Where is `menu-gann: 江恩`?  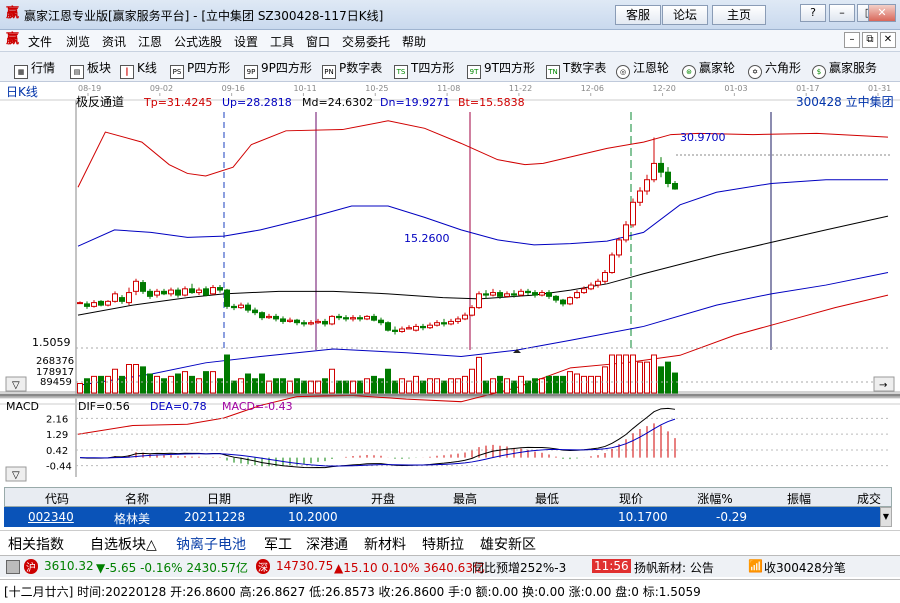
menu-gann: 江恩 is located at coordinates (150, 41).